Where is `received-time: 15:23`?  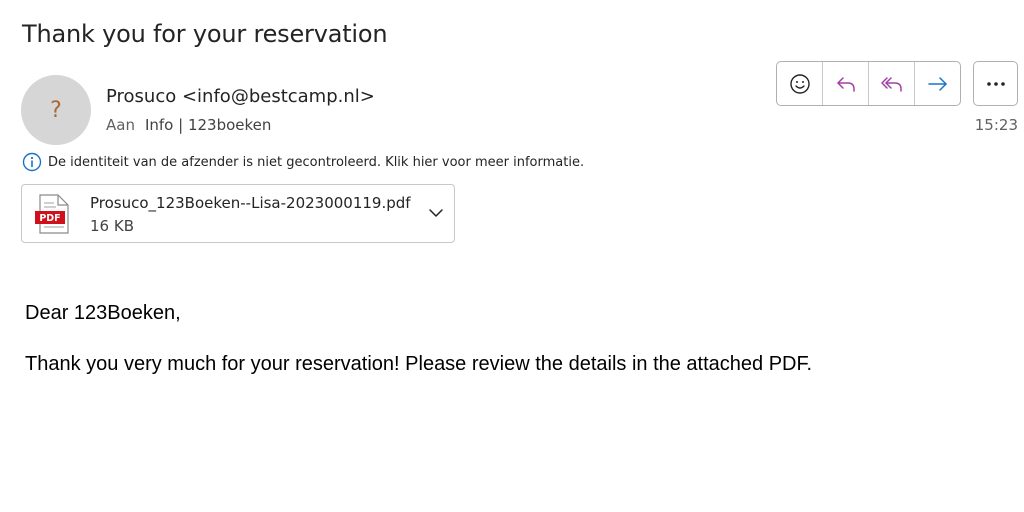
received-time: 15:23 is located at coordinates (996, 125).